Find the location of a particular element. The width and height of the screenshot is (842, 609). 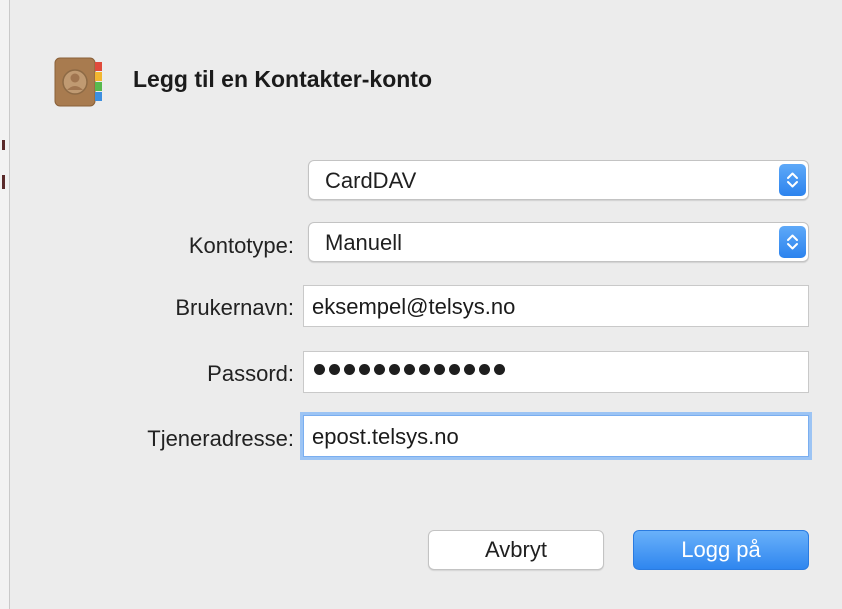

dialog-title: Legg til en Kontakter-konto is located at coordinates (282, 79).